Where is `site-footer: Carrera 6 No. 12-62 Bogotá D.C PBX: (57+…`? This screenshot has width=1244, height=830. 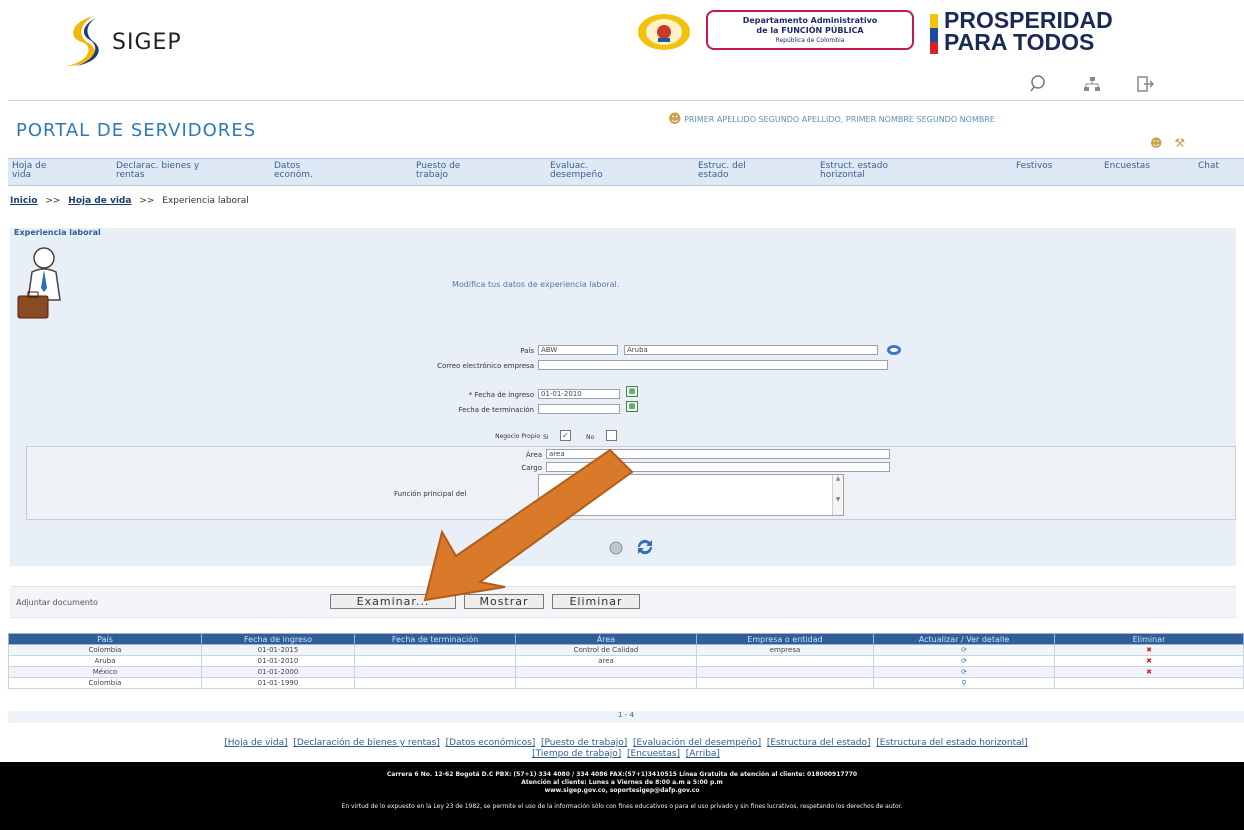
site-footer: Carrera 6 No. 12-62 Bogotá D.C PBX: (57+… is located at coordinates (622, 796).